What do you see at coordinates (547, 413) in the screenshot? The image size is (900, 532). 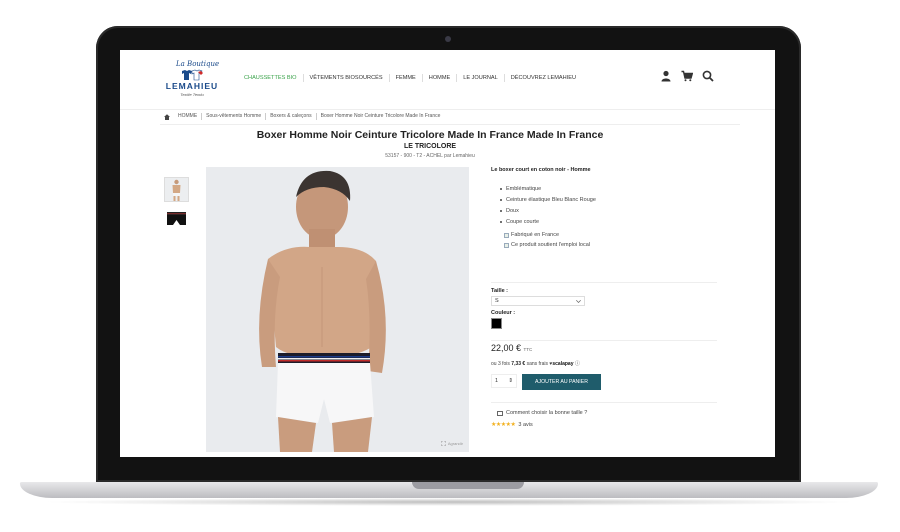 I see `size-guide-text: Comment choisir la bonne taille ?` at bounding box center [547, 413].